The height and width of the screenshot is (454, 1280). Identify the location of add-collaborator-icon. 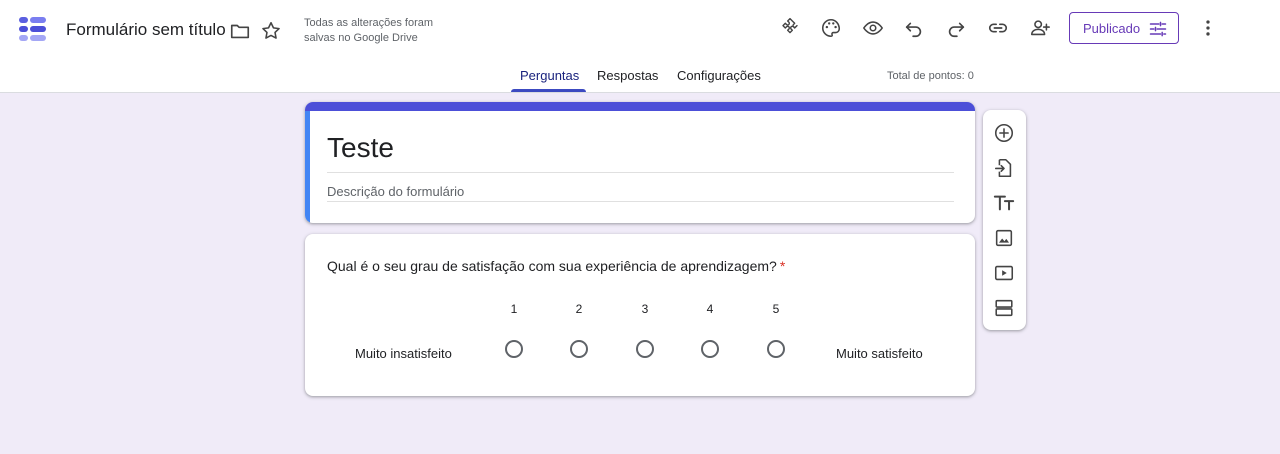
(1040, 28).